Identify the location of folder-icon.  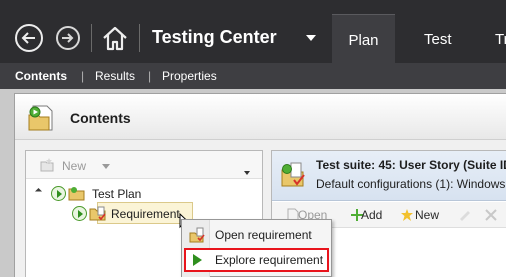
(76, 194).